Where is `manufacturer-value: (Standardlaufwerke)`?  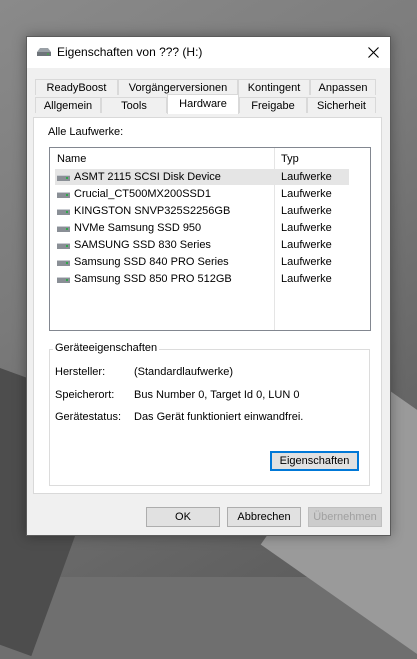
manufacturer-value: (Standardlaufwerke) is located at coordinates (184, 372).